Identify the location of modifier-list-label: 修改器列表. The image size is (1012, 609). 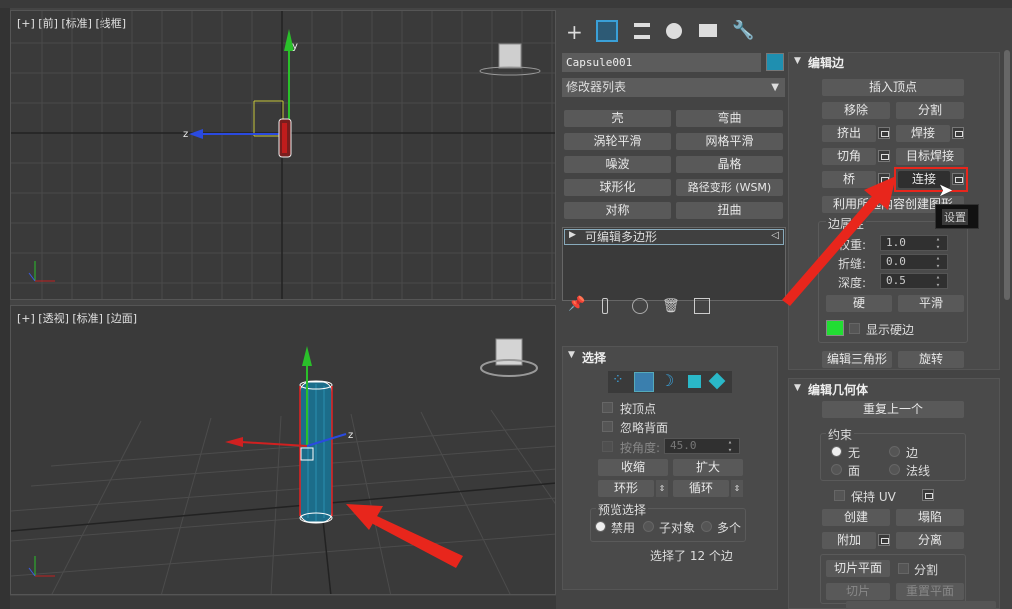
(596, 87).